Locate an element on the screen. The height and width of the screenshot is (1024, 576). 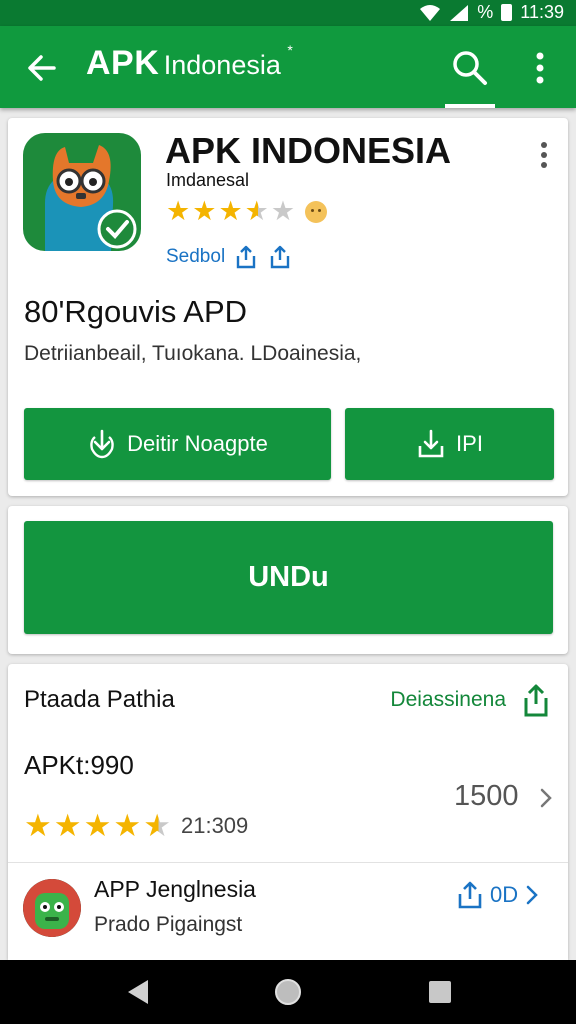
app-title-main: APK is located at coordinates (123, 63).